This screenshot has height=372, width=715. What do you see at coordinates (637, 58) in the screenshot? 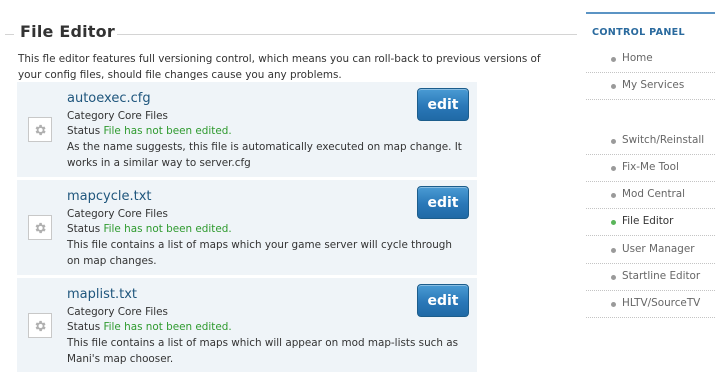
I see `sidebar-item-label: Home` at bounding box center [637, 58].